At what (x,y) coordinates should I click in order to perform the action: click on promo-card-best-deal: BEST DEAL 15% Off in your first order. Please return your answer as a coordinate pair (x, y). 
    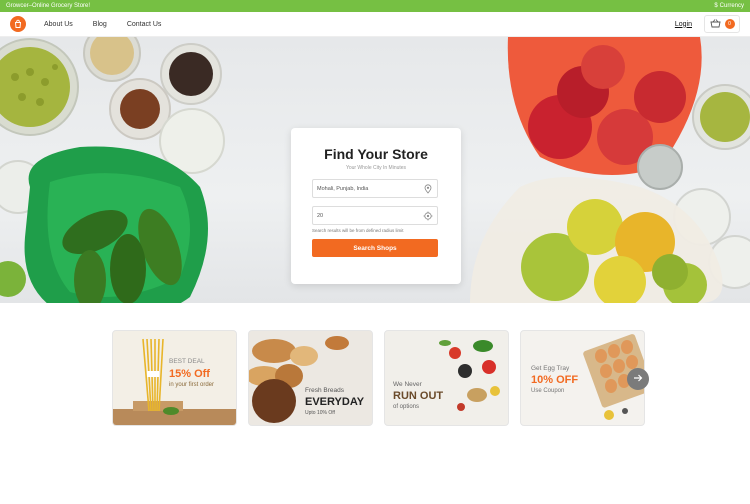
    Looking at the image, I should click on (174, 378).